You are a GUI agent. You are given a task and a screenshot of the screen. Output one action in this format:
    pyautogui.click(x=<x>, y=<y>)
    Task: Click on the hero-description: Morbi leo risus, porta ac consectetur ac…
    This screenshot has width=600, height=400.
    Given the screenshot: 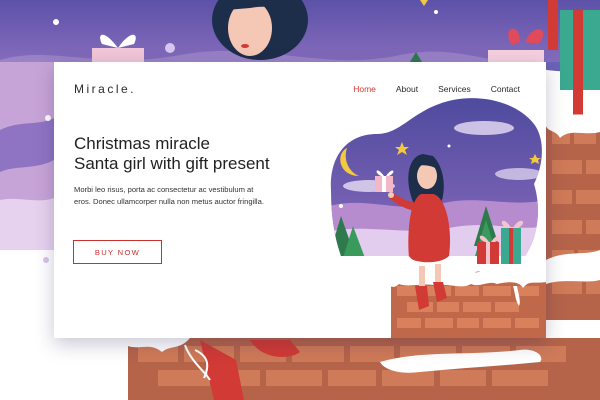 What is the action you would take?
    pyautogui.click(x=169, y=195)
    